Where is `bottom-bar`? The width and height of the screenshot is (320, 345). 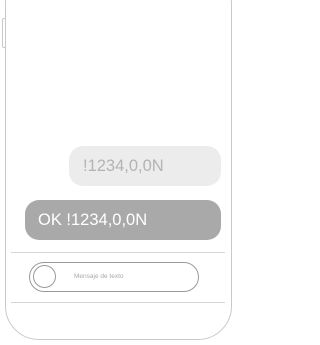 bottom-bar is located at coordinates (118, 319).